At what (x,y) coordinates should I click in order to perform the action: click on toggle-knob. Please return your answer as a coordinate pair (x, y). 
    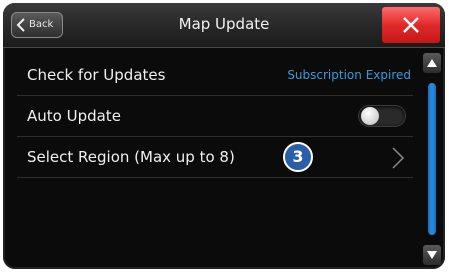
    Looking at the image, I should click on (370, 116).